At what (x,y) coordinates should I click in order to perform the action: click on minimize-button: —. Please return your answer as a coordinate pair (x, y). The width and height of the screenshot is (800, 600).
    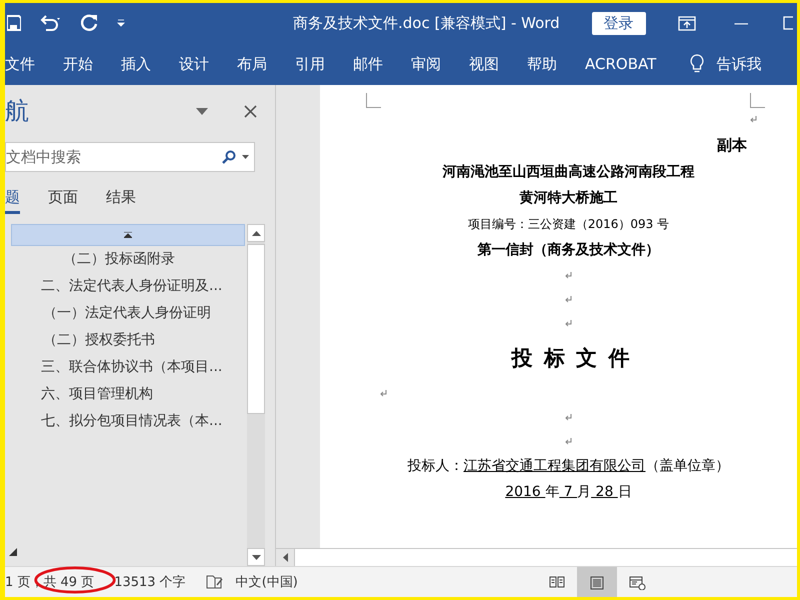
    Looking at the image, I should click on (741, 23).